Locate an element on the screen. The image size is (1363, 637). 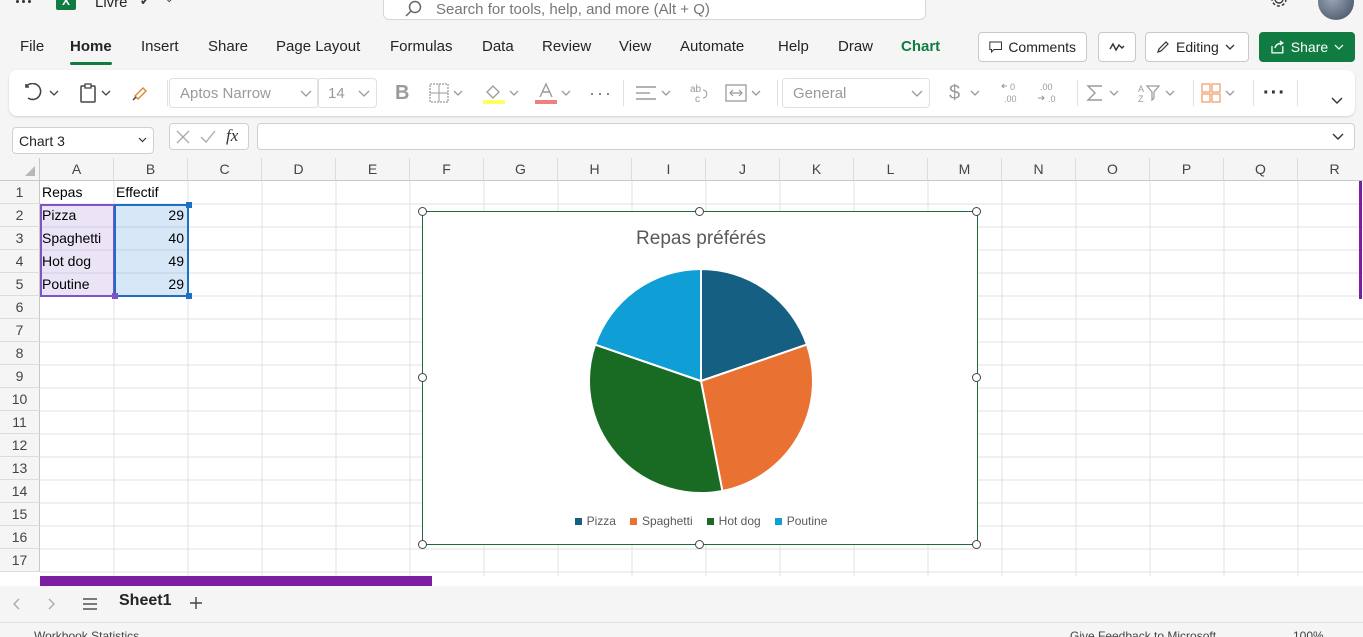
app-launcher-icon is located at coordinates (25, 4).